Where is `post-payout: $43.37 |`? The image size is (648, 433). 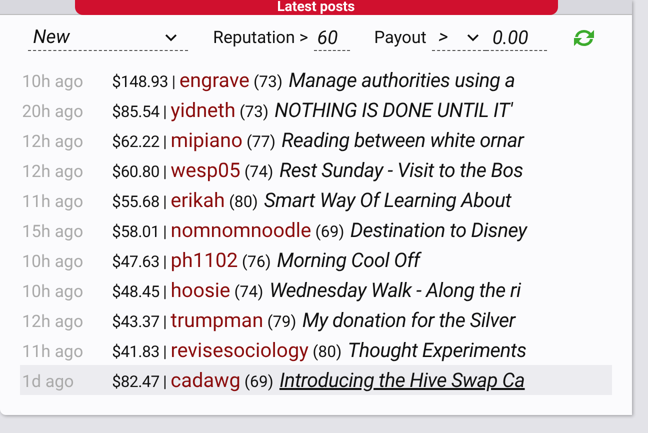 post-payout: $43.37 | is located at coordinates (139, 322).